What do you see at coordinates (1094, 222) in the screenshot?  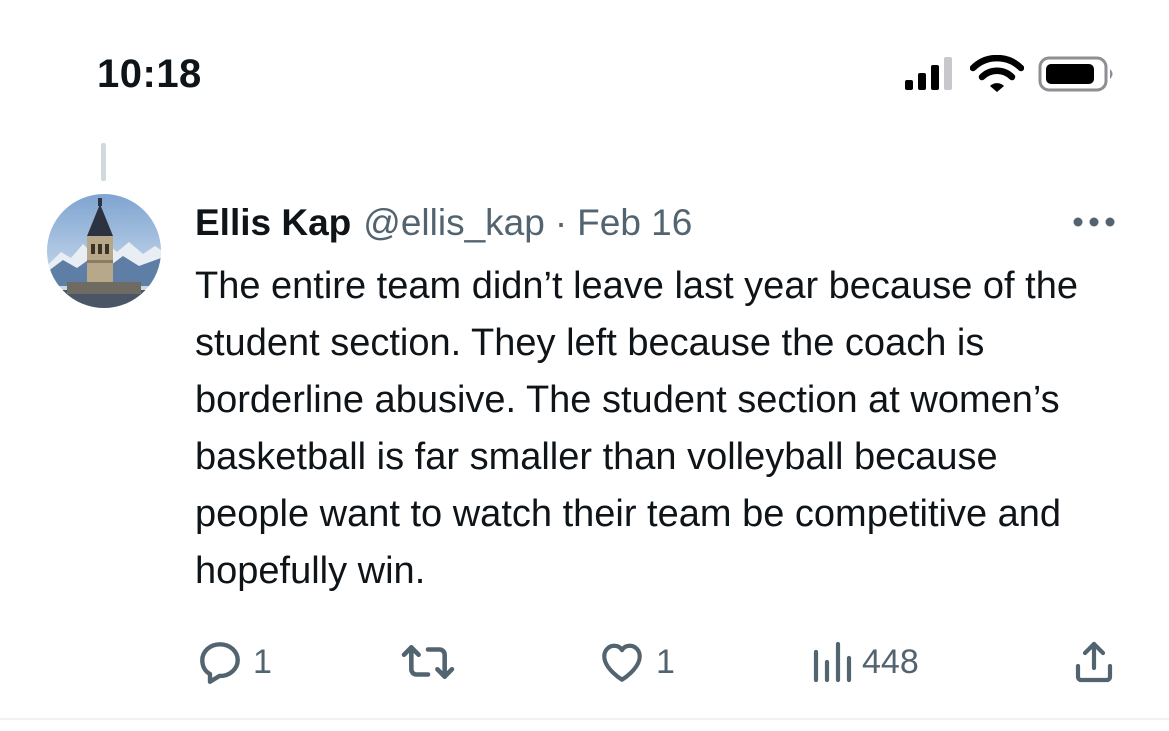 I see `more-options-icon` at bounding box center [1094, 222].